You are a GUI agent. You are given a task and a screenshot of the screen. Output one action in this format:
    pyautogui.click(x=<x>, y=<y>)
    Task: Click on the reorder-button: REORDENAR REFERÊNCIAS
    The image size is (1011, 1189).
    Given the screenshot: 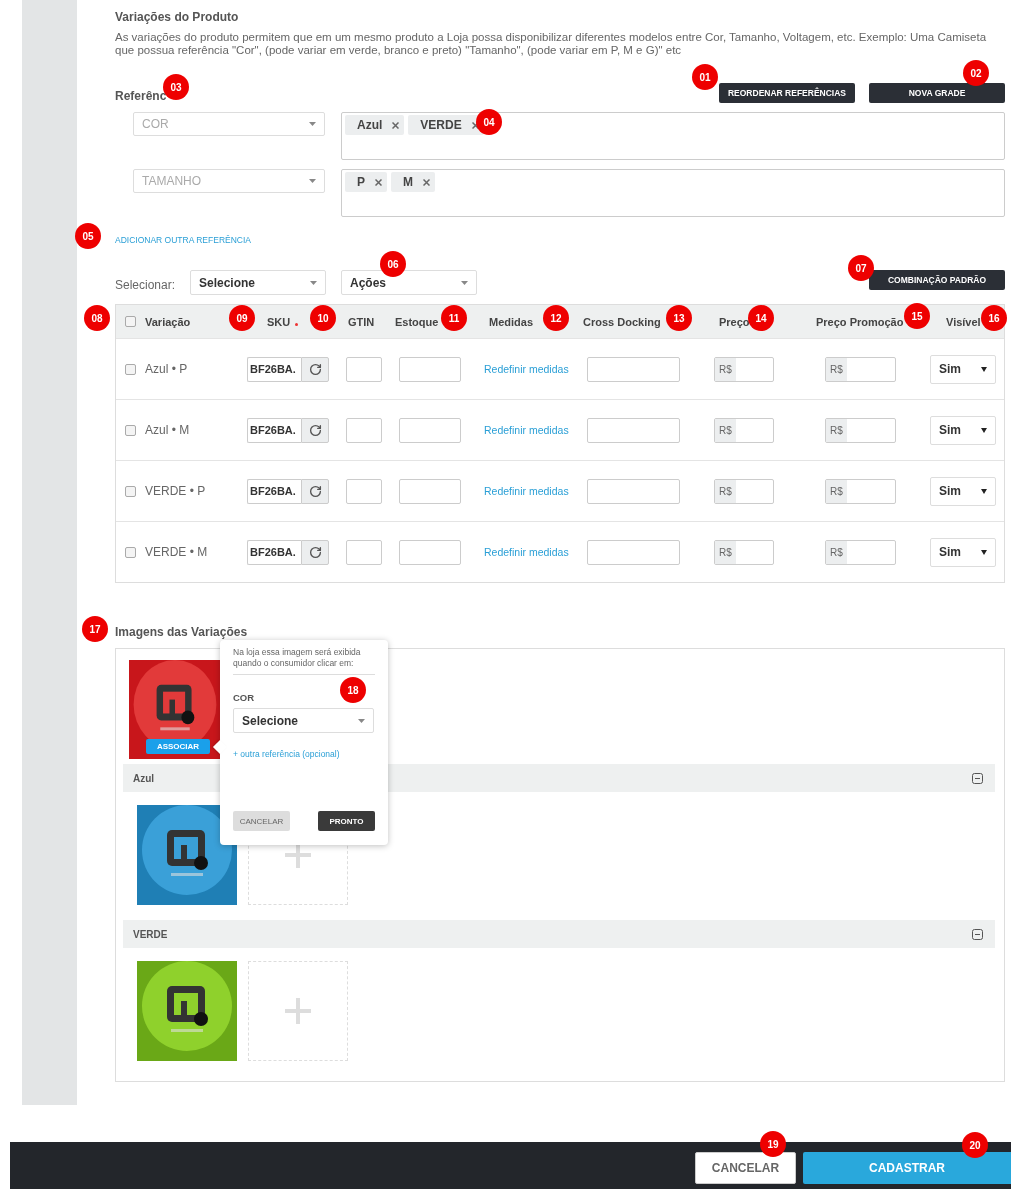 What is the action you would take?
    pyautogui.click(x=787, y=93)
    